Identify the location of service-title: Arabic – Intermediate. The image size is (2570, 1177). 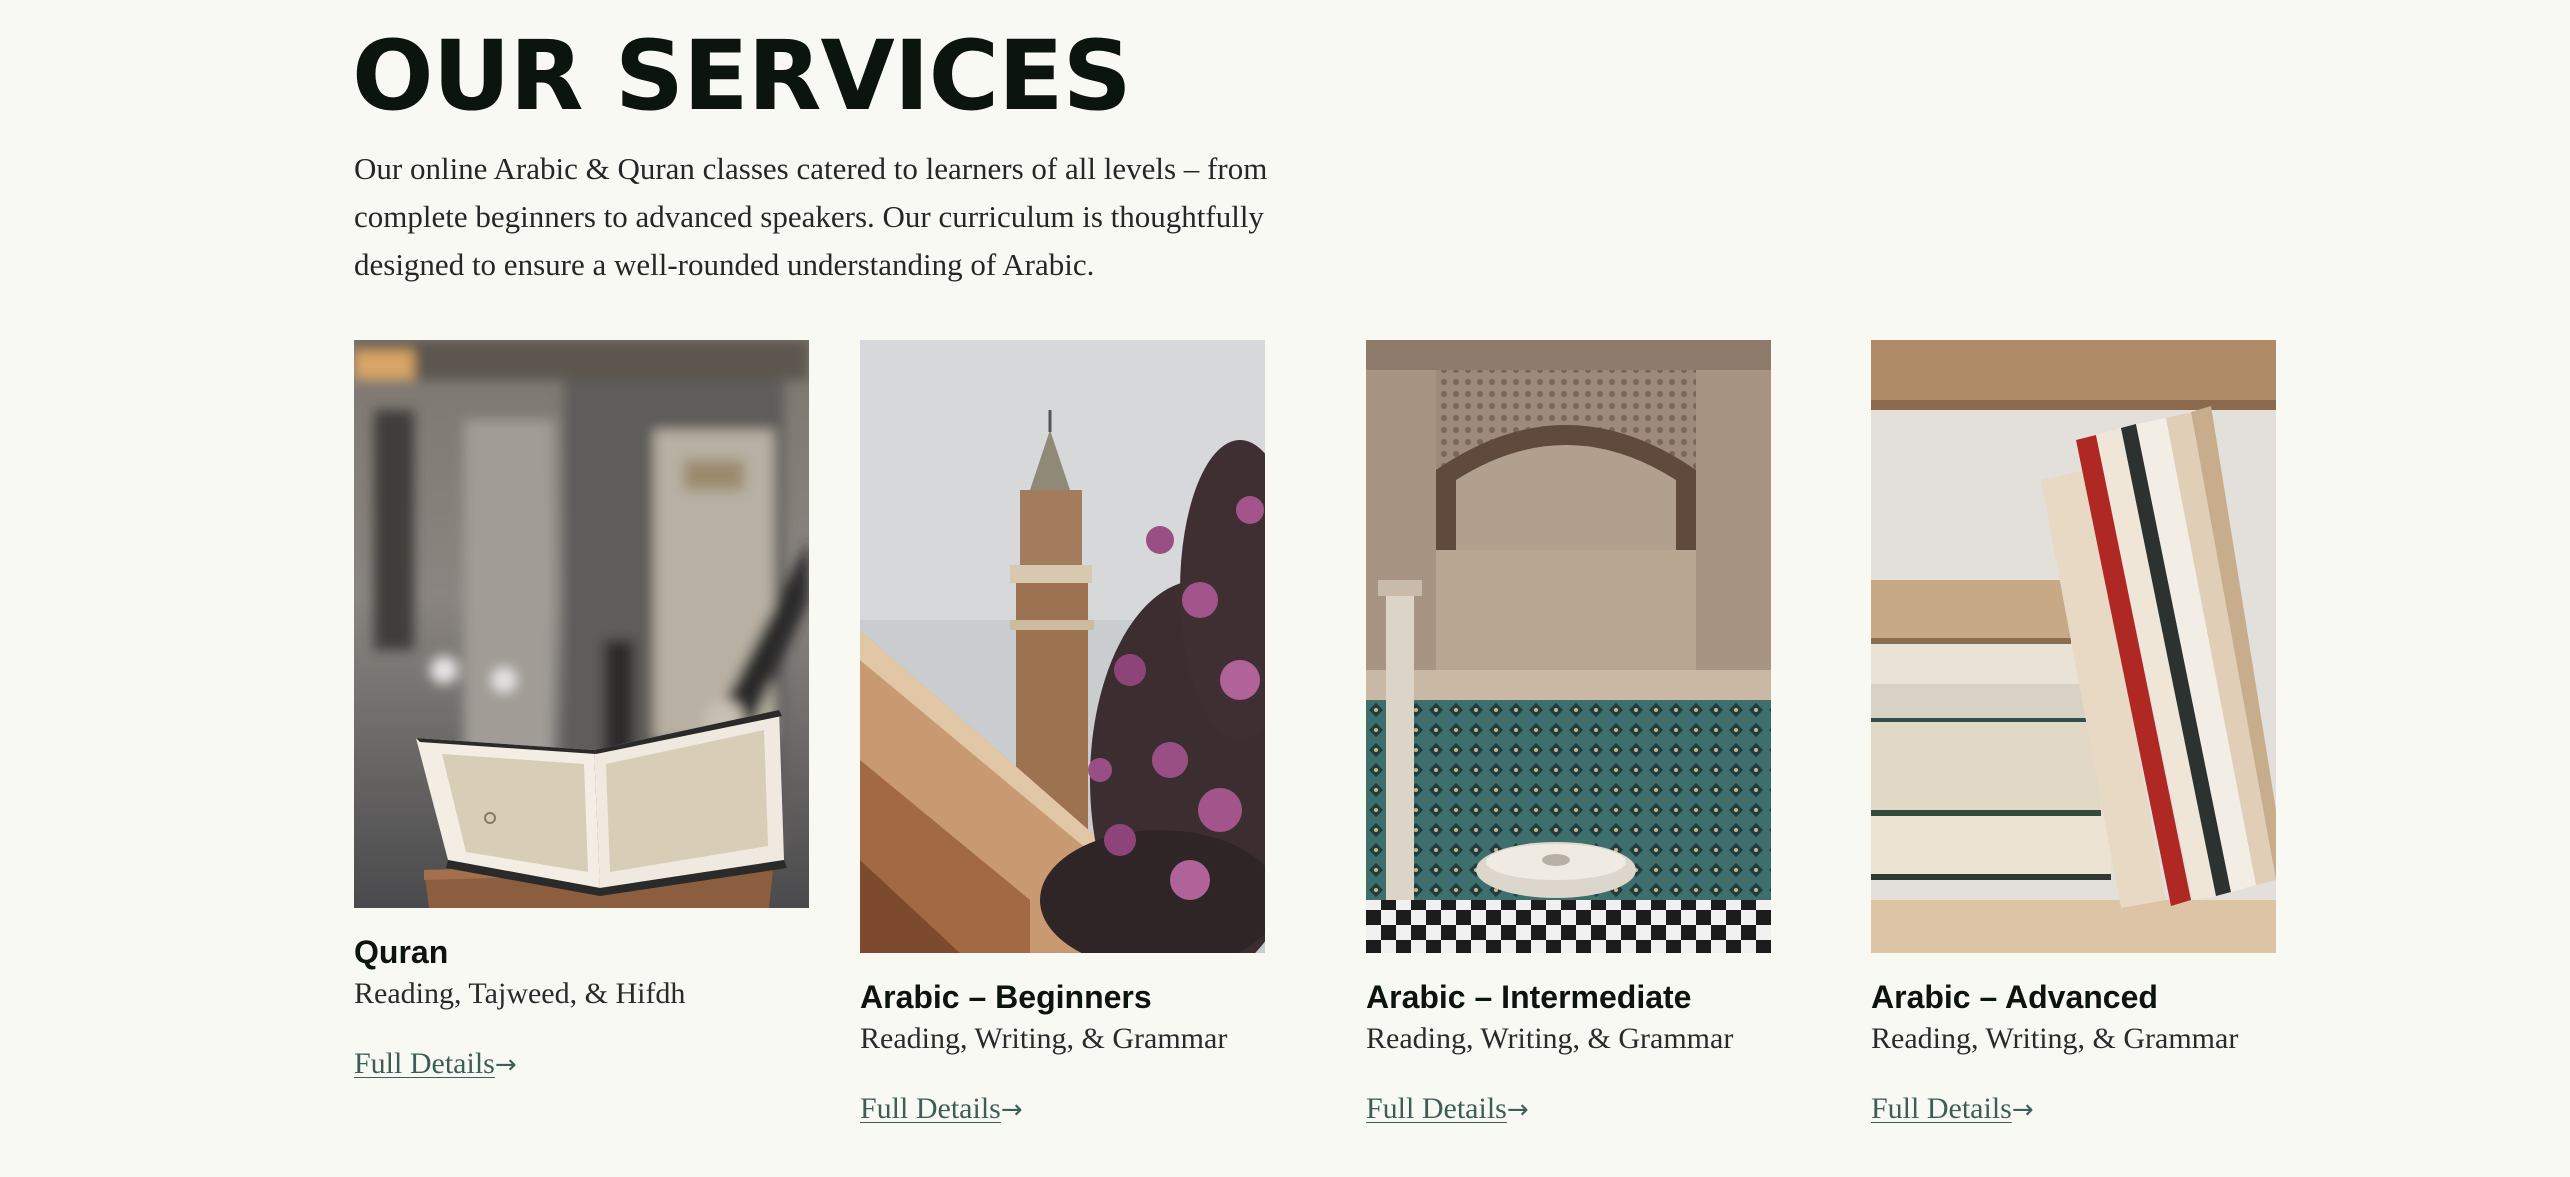
(1529, 997).